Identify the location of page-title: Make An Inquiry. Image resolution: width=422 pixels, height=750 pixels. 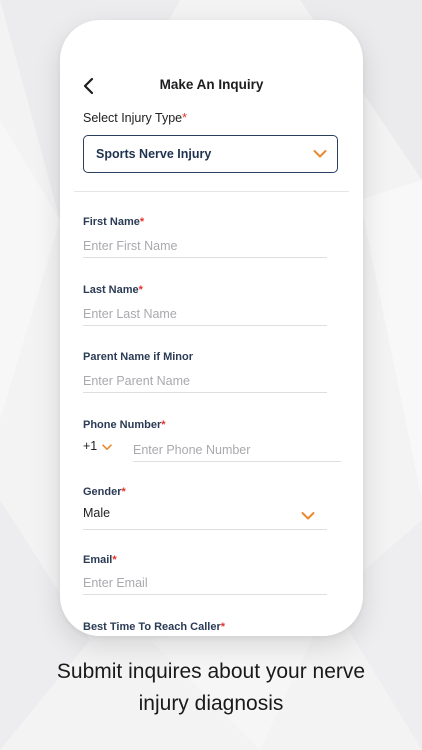
(211, 84).